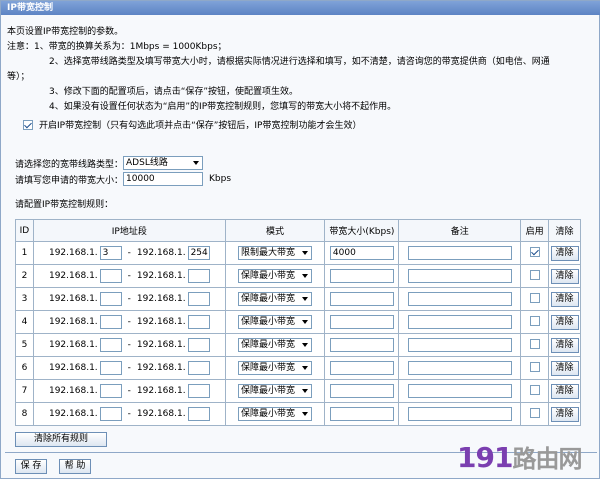 Image resolution: width=600 pixels, height=479 pixels. Describe the element at coordinates (24, 414) in the screenshot. I see `row-id: 8` at that location.